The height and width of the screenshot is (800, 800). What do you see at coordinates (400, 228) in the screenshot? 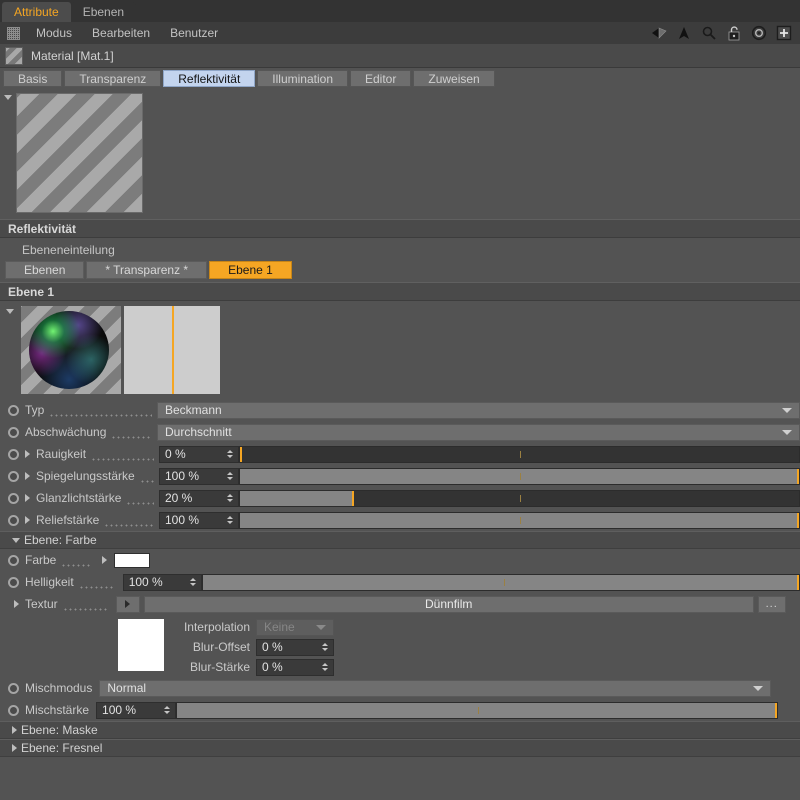
I see `section-header-reflektivitaet: Reflektivität` at bounding box center [400, 228].